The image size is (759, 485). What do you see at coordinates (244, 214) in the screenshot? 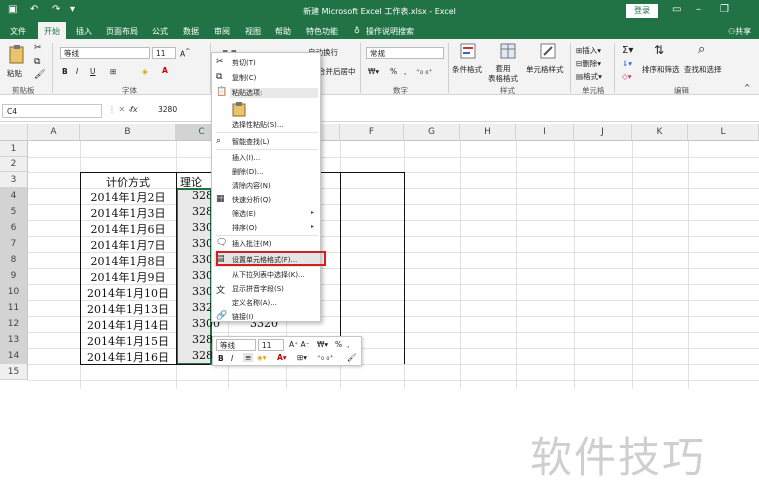
I see `menu-item-filter: 筛选(E)` at bounding box center [244, 214].